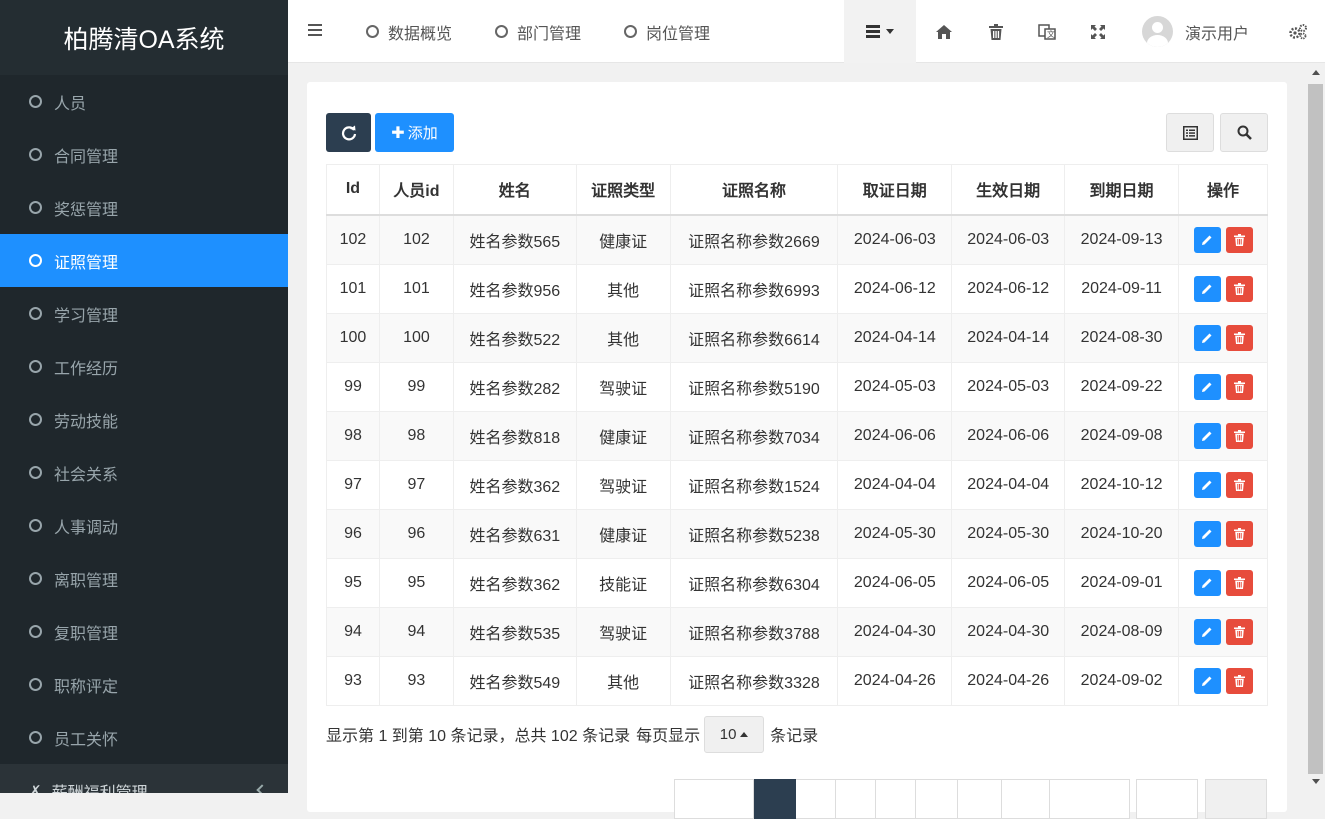 This screenshot has width=1325, height=819. Describe the element at coordinates (538, 31) in the screenshot. I see `tab-department: 部门管理` at that location.